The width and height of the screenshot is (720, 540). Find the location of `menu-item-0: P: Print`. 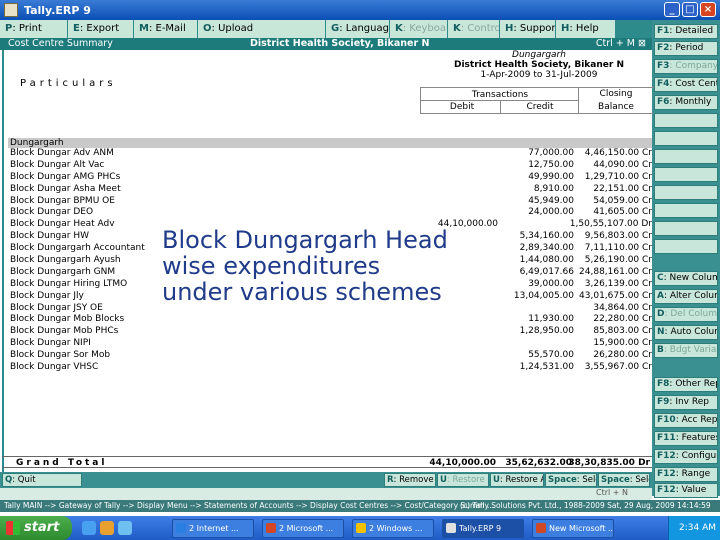

menu-item-0: P: Print is located at coordinates (34, 29).